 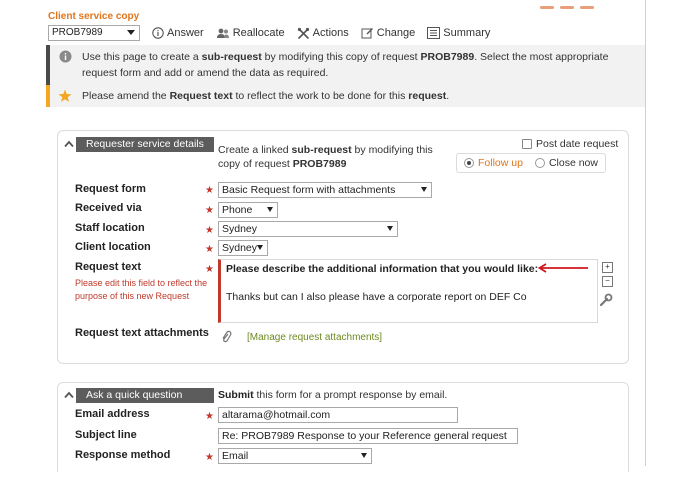 I want to click on reallocate-label: Reallocate, so click(x=258, y=33).